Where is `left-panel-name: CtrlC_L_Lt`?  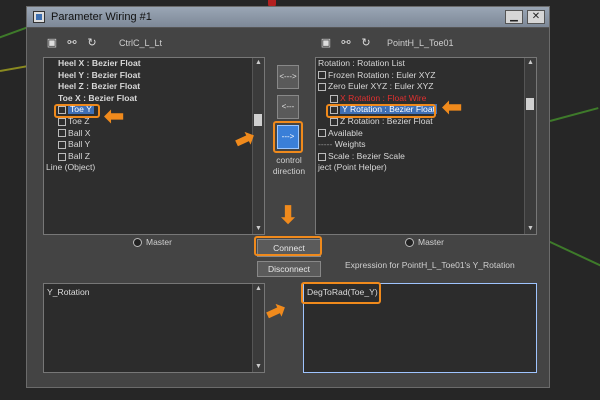
left-panel-name: CtrlC_L_Lt is located at coordinates (141, 43).